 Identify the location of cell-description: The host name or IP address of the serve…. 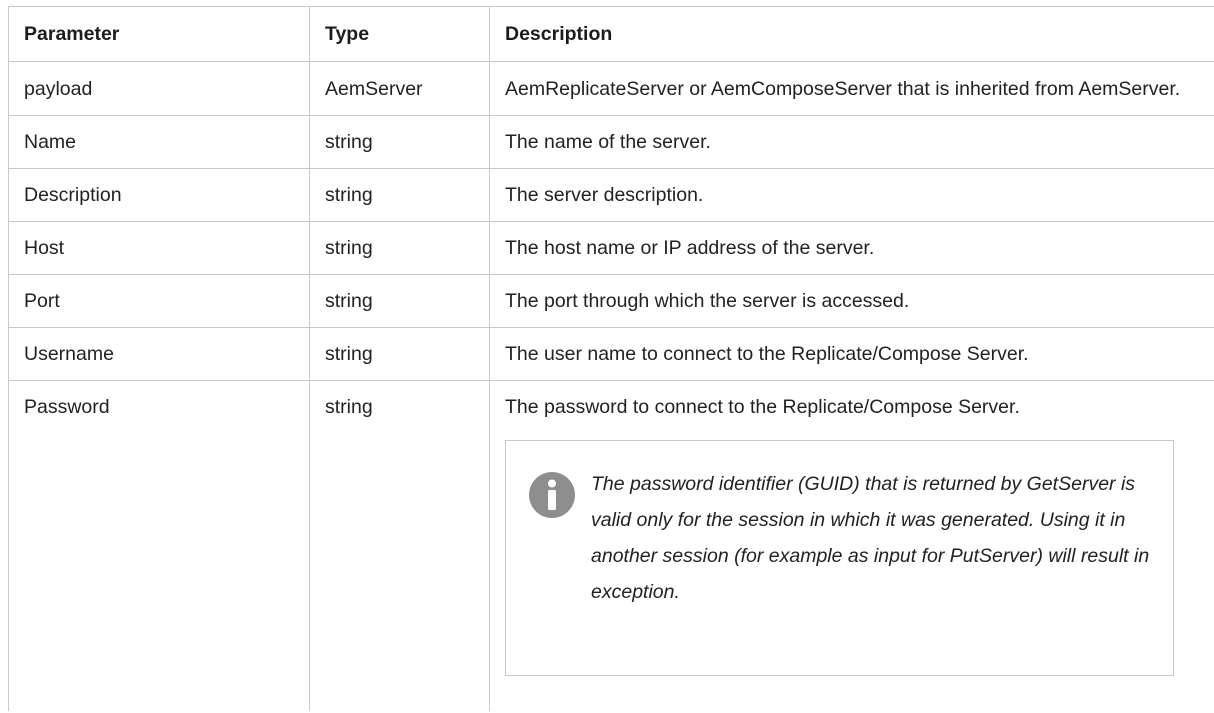
(851, 248).